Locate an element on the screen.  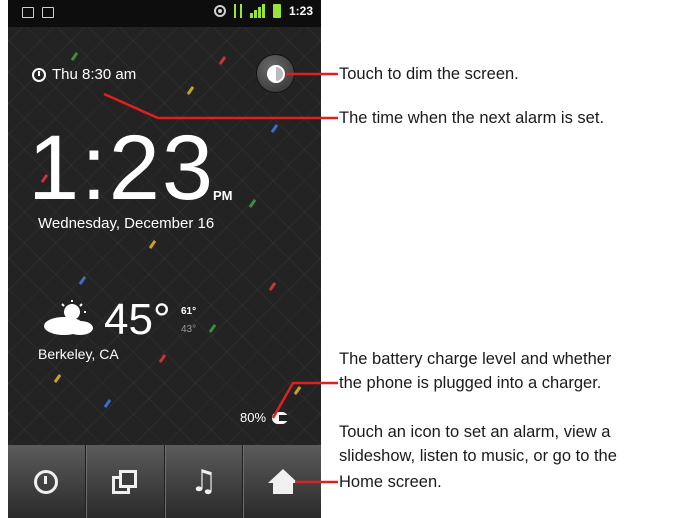
dock-music-button: ♫ is located at coordinates (204, 481).